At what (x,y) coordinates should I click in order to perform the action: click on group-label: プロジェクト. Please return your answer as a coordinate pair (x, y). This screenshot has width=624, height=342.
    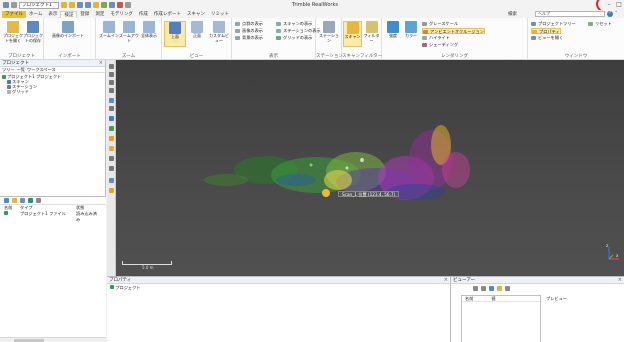
    Looking at the image, I should click on (21, 56).